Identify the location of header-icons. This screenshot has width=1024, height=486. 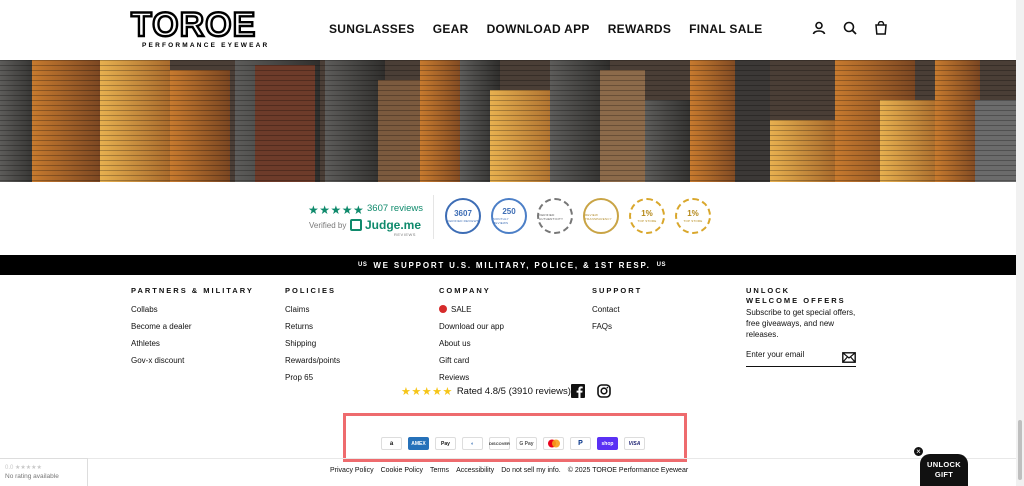
(850, 28).